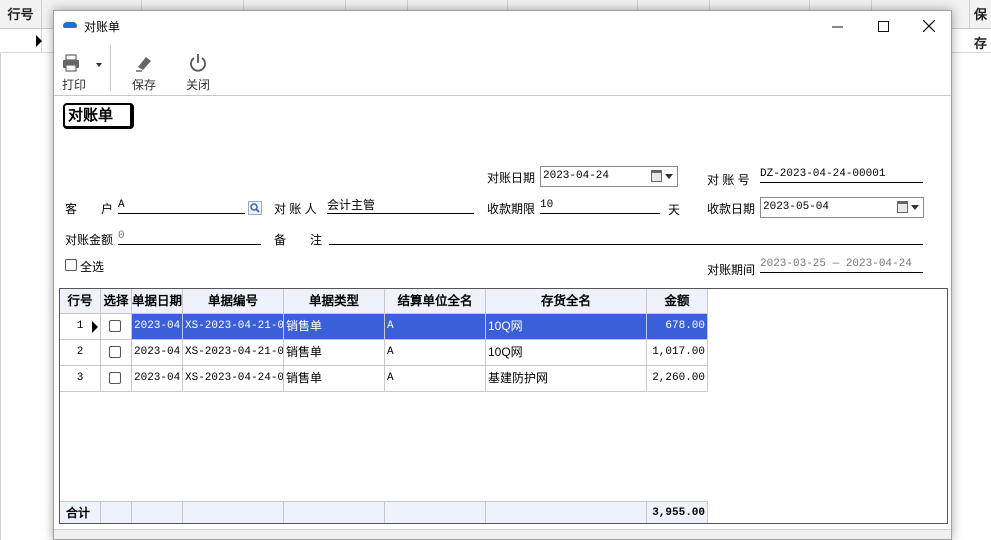  Describe the element at coordinates (80, 353) in the screenshot. I see `row-no-cell: 2` at that location.